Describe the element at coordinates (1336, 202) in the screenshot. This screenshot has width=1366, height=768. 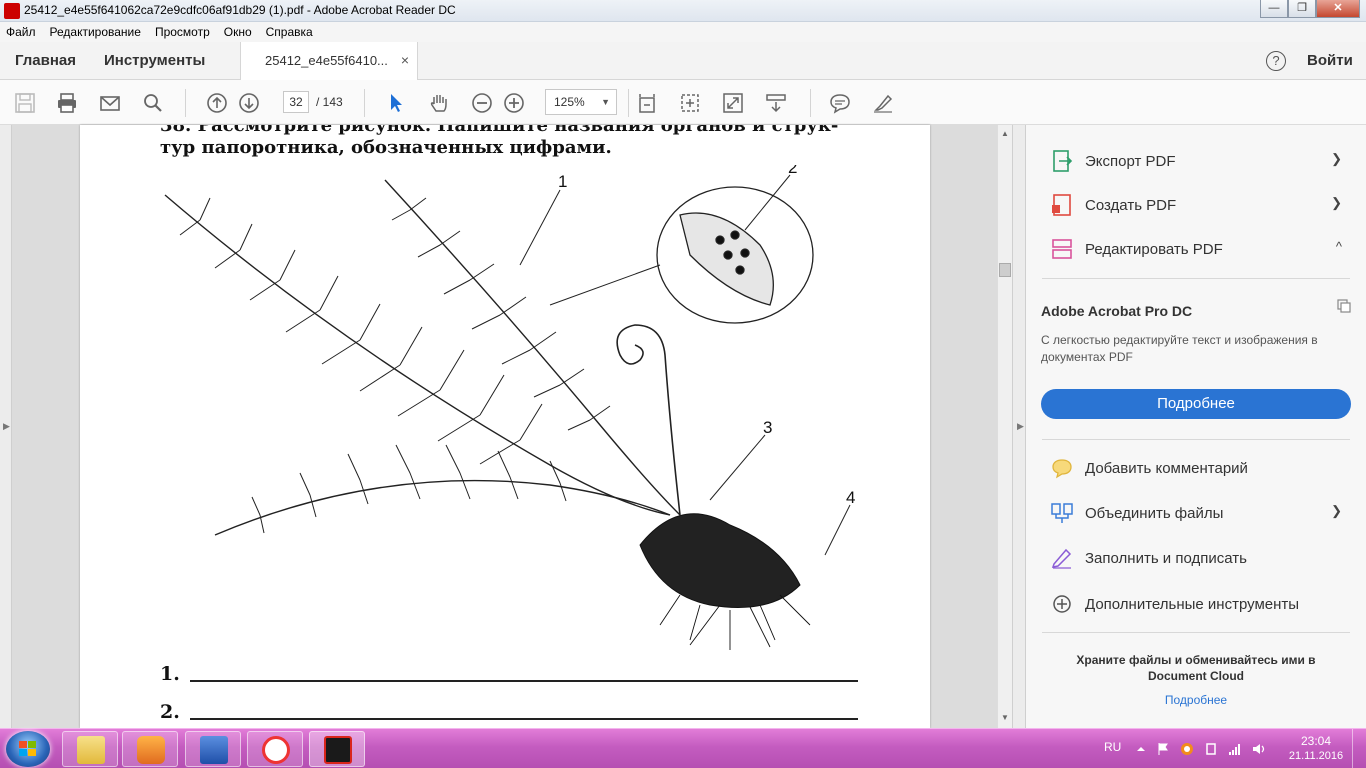
I see `chevron-down-icon: ❯` at that location.